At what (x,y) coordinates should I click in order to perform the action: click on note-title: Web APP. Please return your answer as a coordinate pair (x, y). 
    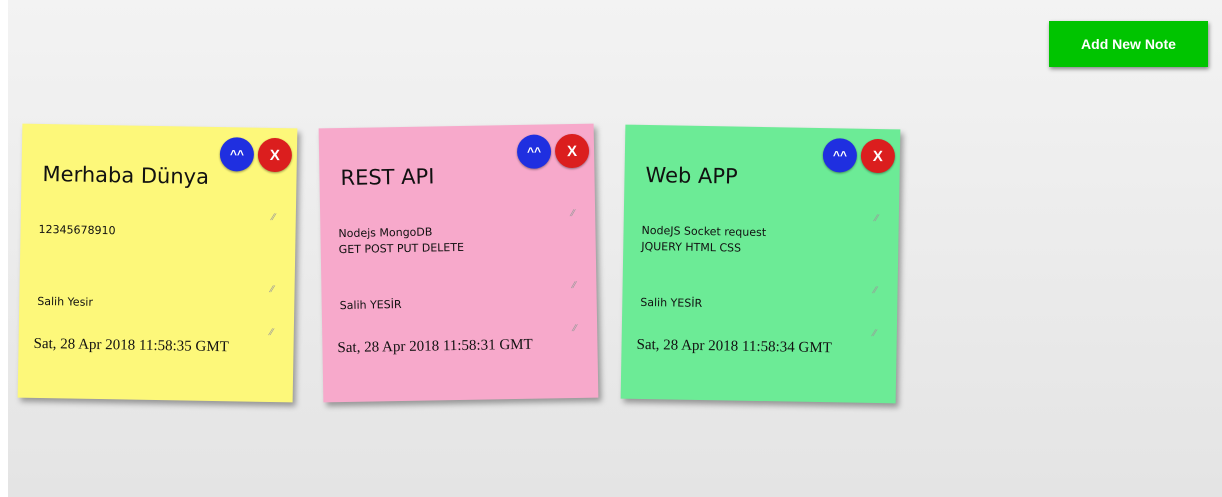
    Looking at the image, I should click on (691, 176).